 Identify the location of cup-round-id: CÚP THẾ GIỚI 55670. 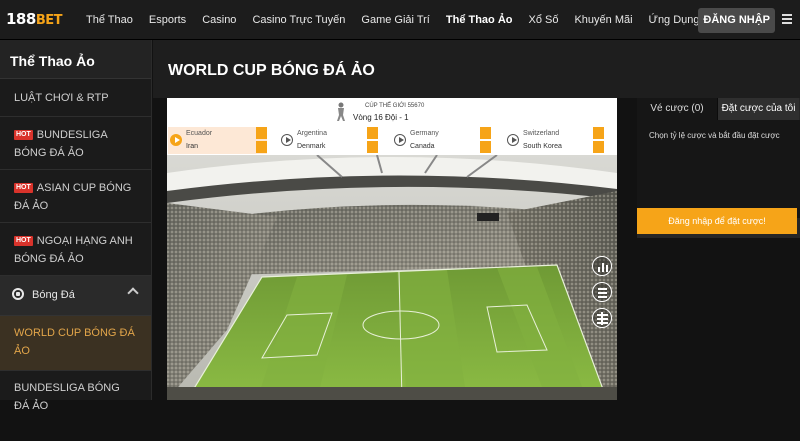
(395, 106).